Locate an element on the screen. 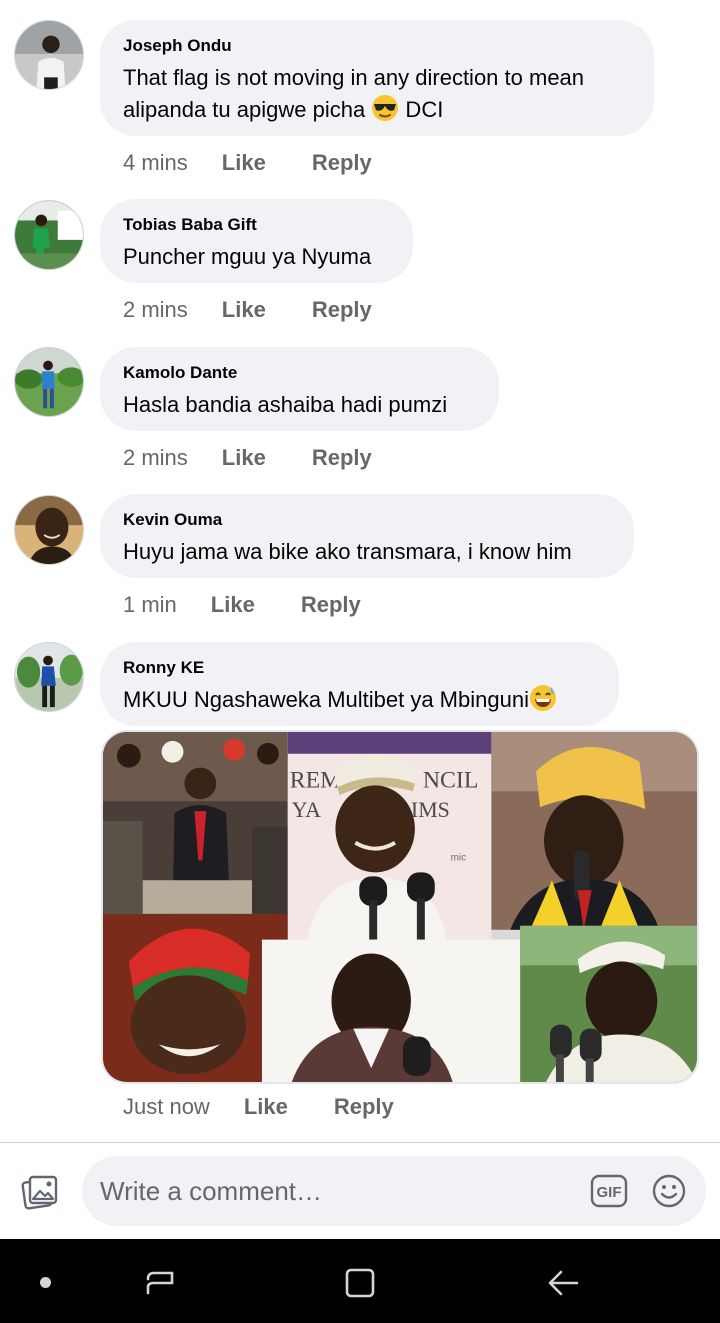 The height and width of the screenshot is (1323, 720). nav-dot-icon is located at coordinates (45, 1282).